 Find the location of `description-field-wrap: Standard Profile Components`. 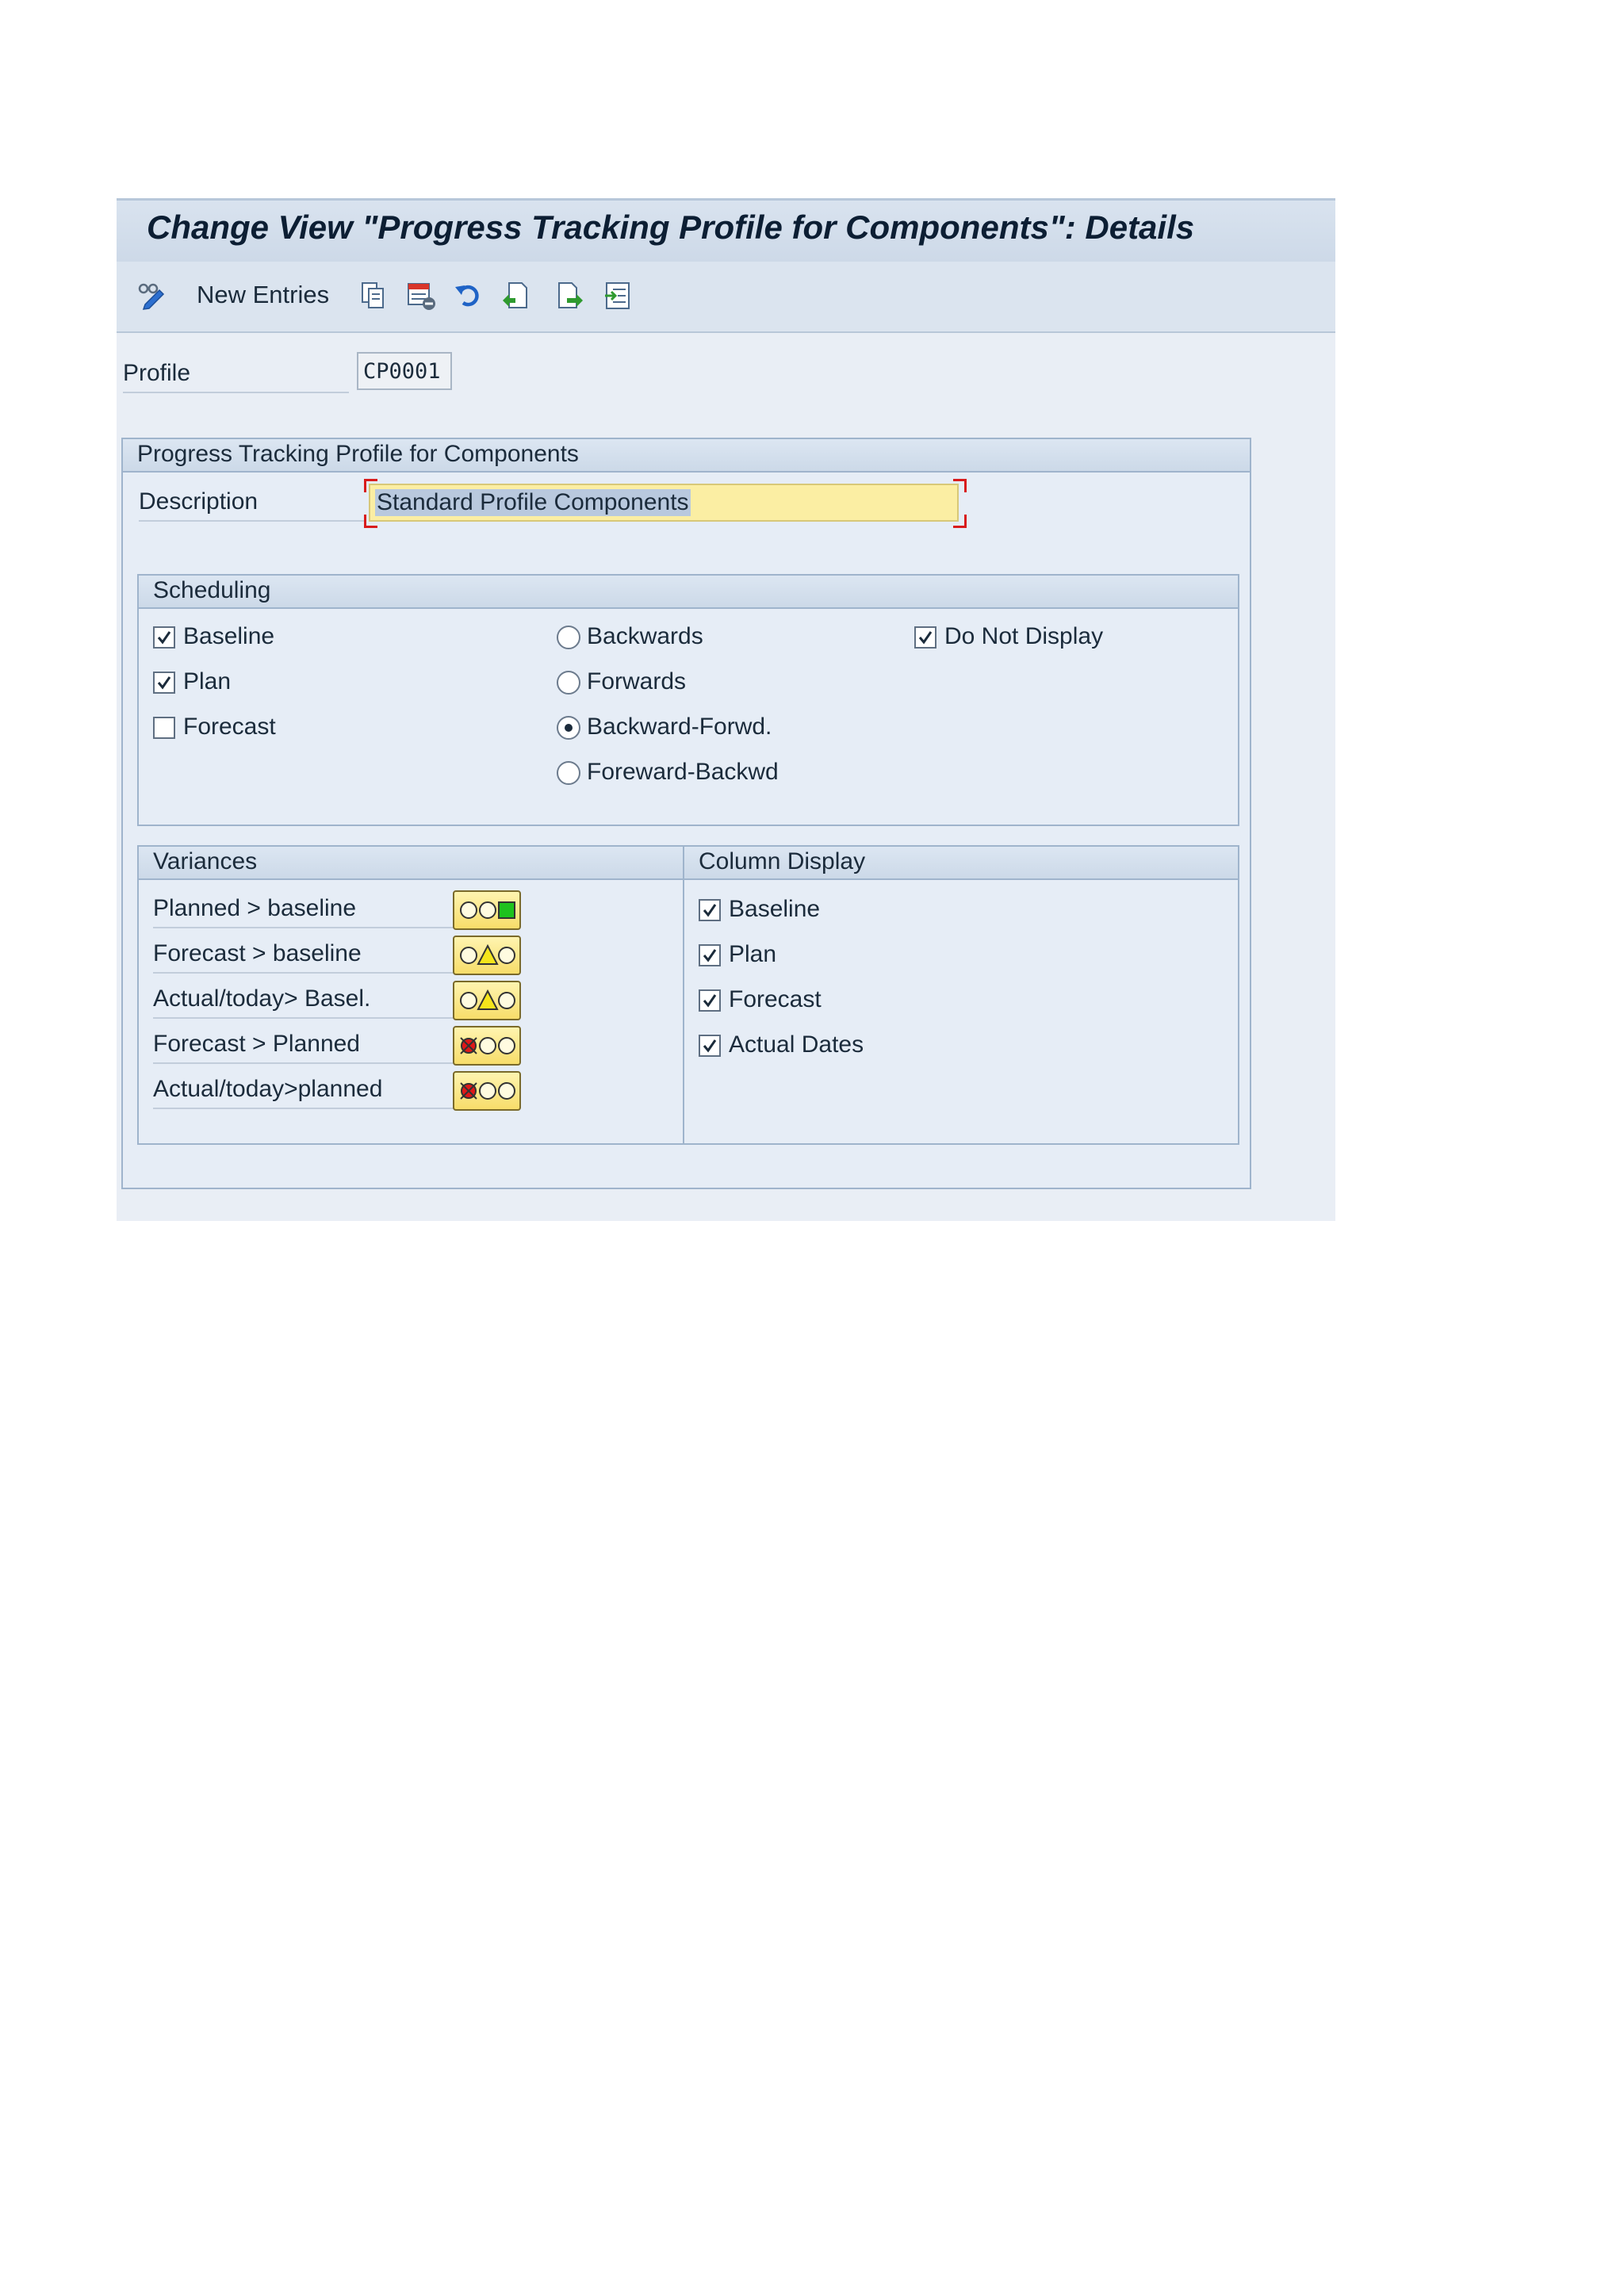

description-field-wrap: Standard Profile Components is located at coordinates (665, 504).